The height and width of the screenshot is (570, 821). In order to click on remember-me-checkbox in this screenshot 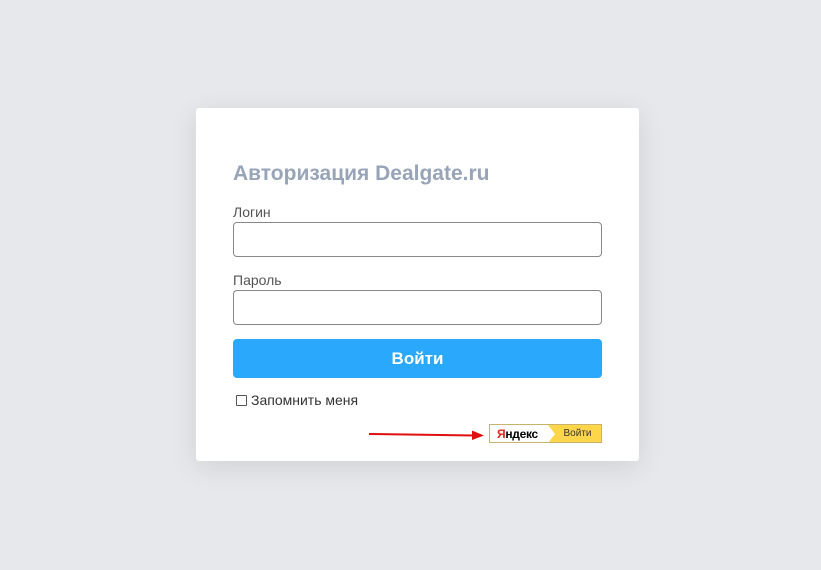, I will do `click(241, 400)`.